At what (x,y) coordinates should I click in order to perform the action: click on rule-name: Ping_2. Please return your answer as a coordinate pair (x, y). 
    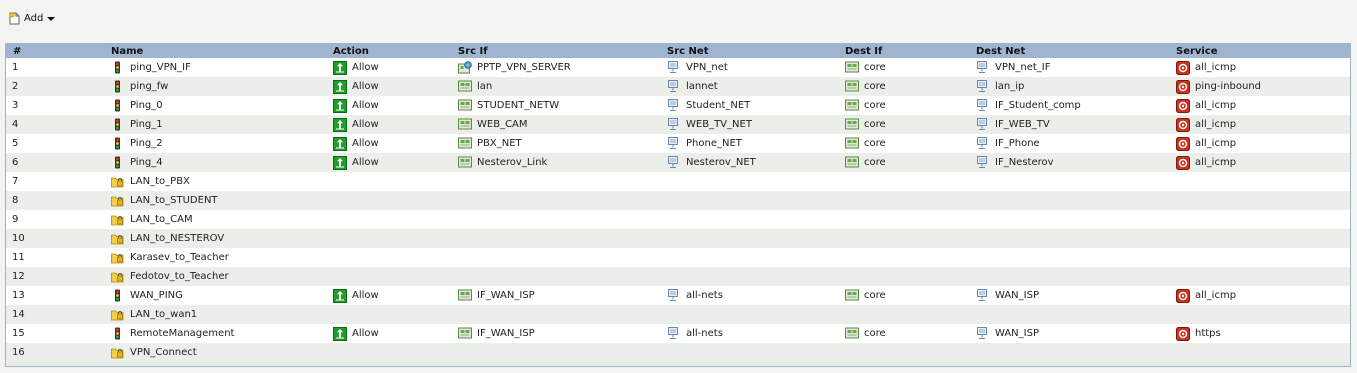
    Looking at the image, I should click on (137, 143).